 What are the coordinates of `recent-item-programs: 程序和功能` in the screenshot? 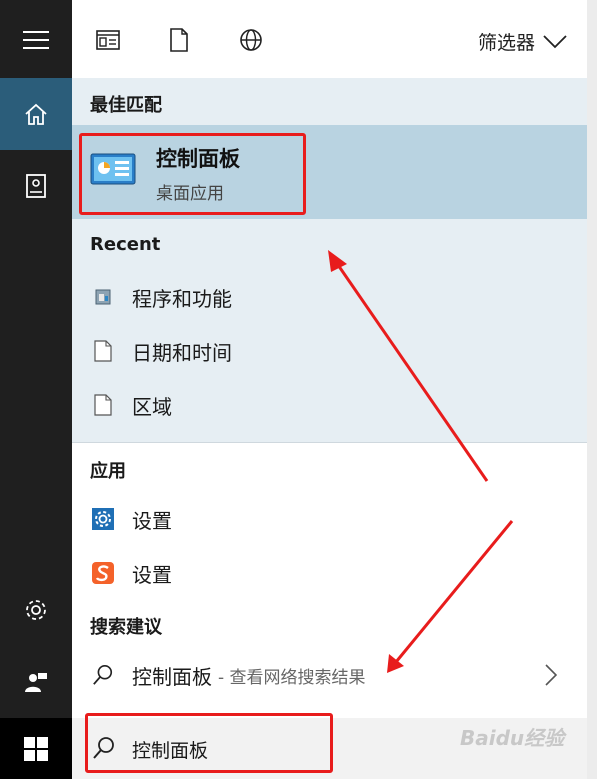 It's located at (329, 297).